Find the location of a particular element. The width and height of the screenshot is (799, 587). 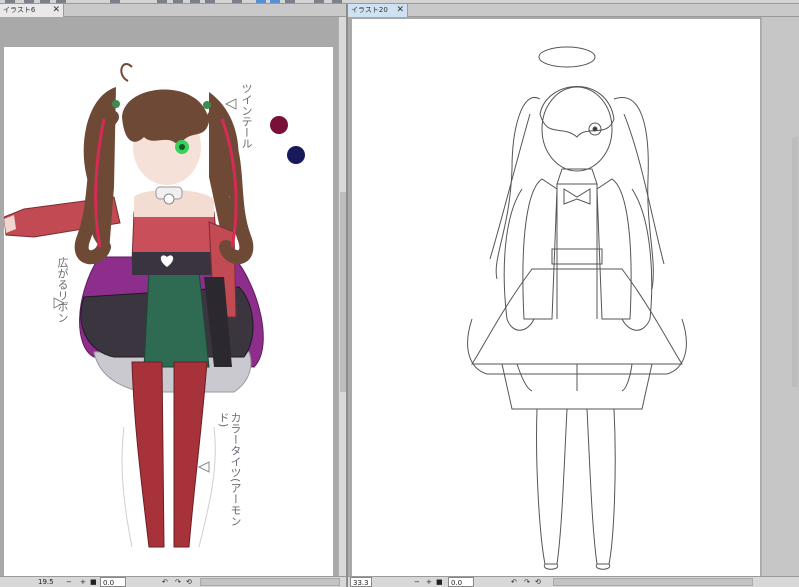

status-bar-right: 33.3 − + ■ 0.0 ↶ ↷ ⟲ is located at coordinates (573, 581).